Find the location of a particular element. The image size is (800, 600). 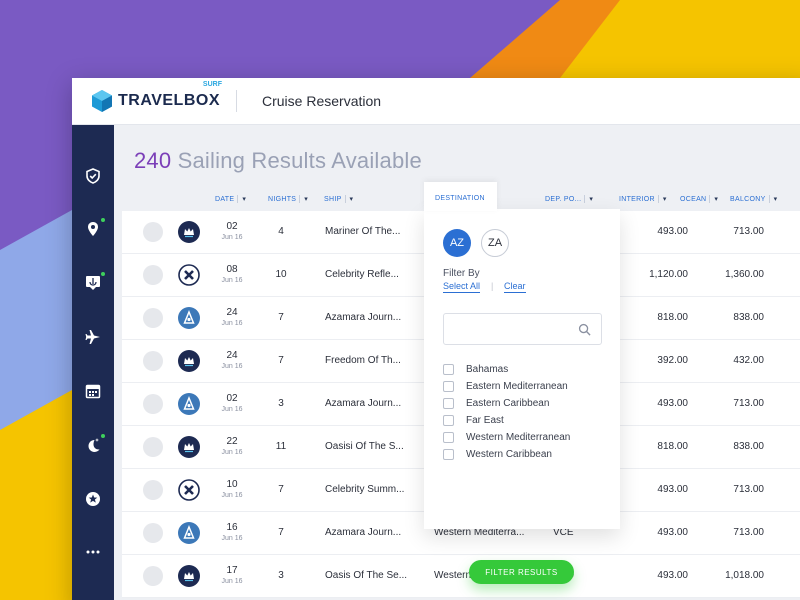

ocean-price: 1,018.00 is located at coordinates (723, 575).